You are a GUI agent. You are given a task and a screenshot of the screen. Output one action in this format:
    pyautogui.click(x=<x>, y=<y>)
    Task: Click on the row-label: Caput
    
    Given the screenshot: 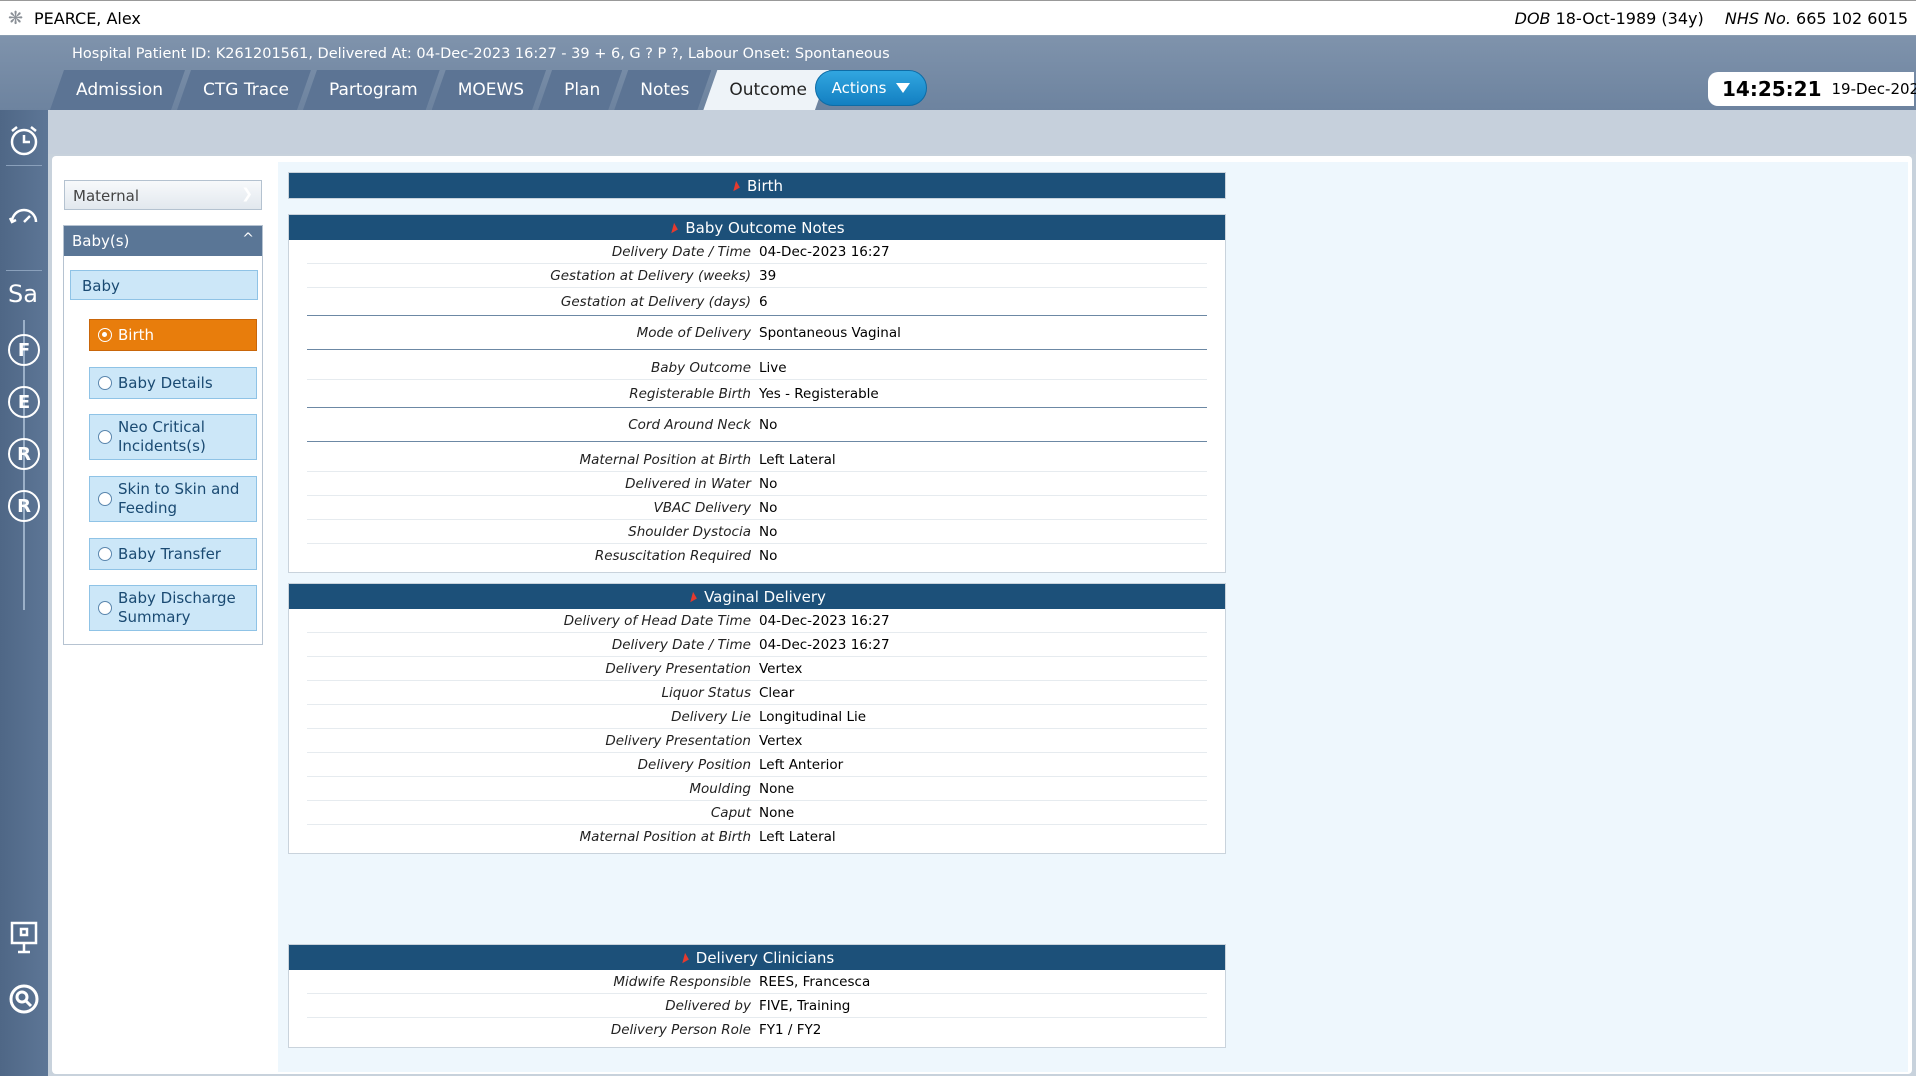 What is the action you would take?
    pyautogui.click(x=730, y=812)
    